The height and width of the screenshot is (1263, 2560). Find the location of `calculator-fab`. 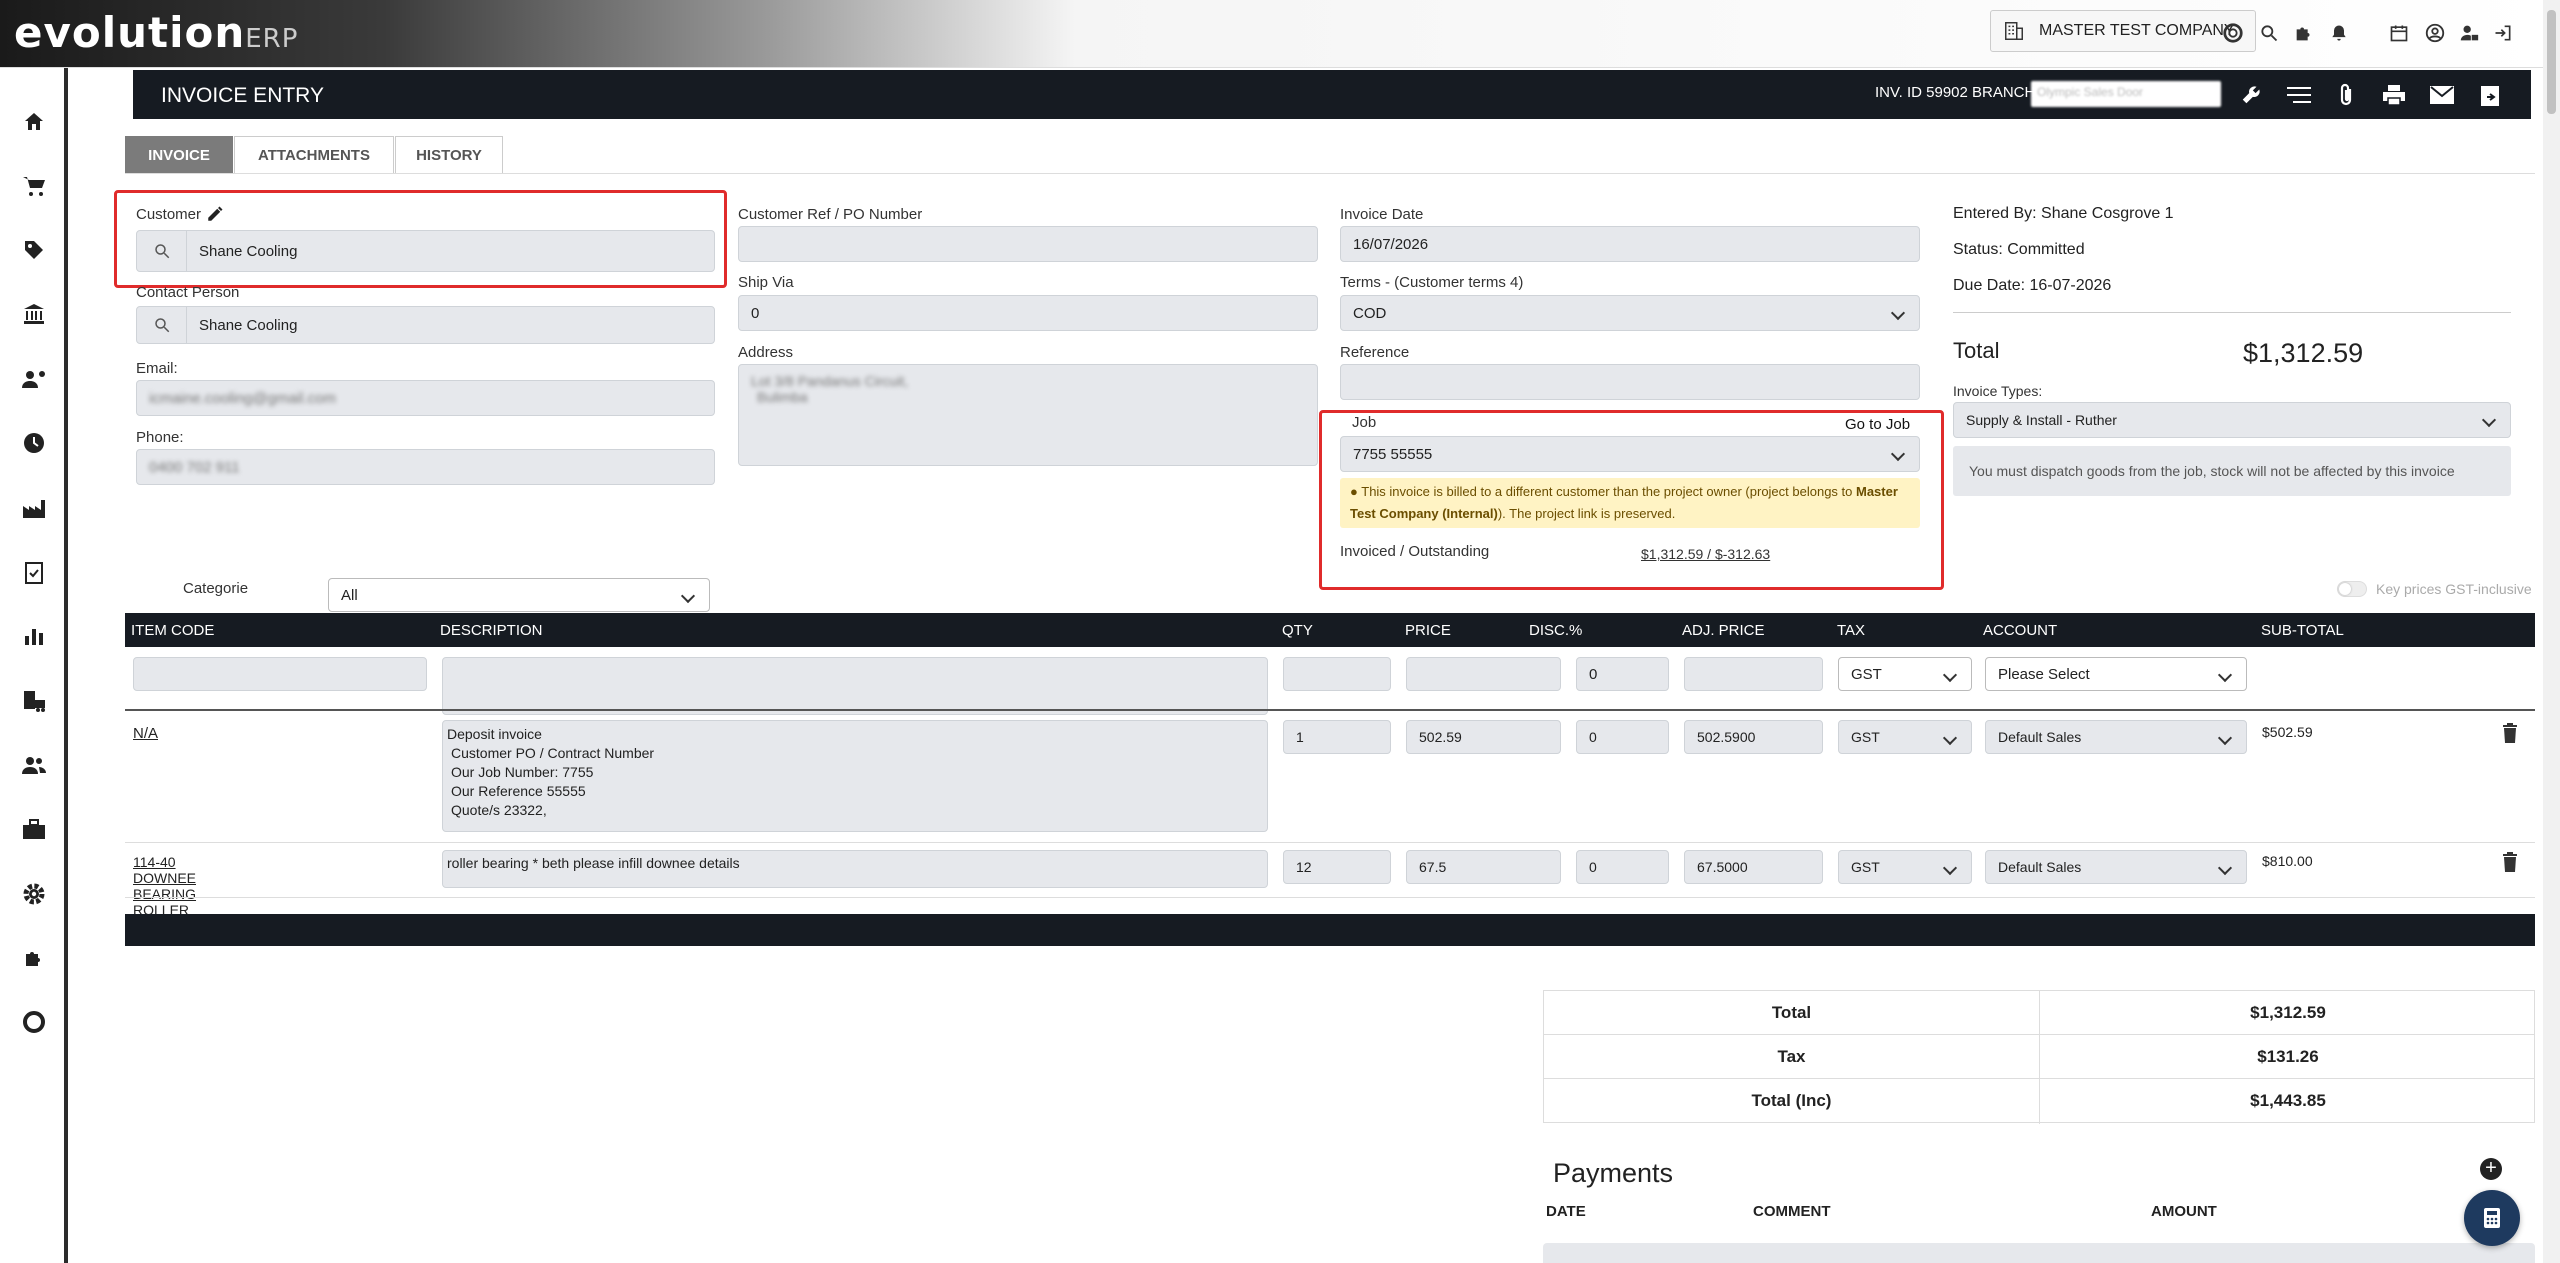

calculator-fab is located at coordinates (2492, 1218).